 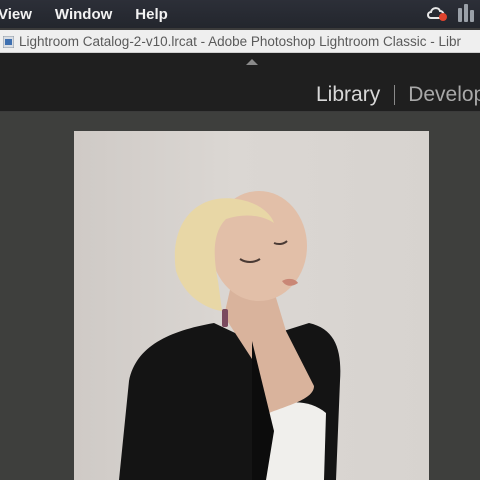 What do you see at coordinates (252, 62) in the screenshot?
I see `collapse-arrow-icon` at bounding box center [252, 62].